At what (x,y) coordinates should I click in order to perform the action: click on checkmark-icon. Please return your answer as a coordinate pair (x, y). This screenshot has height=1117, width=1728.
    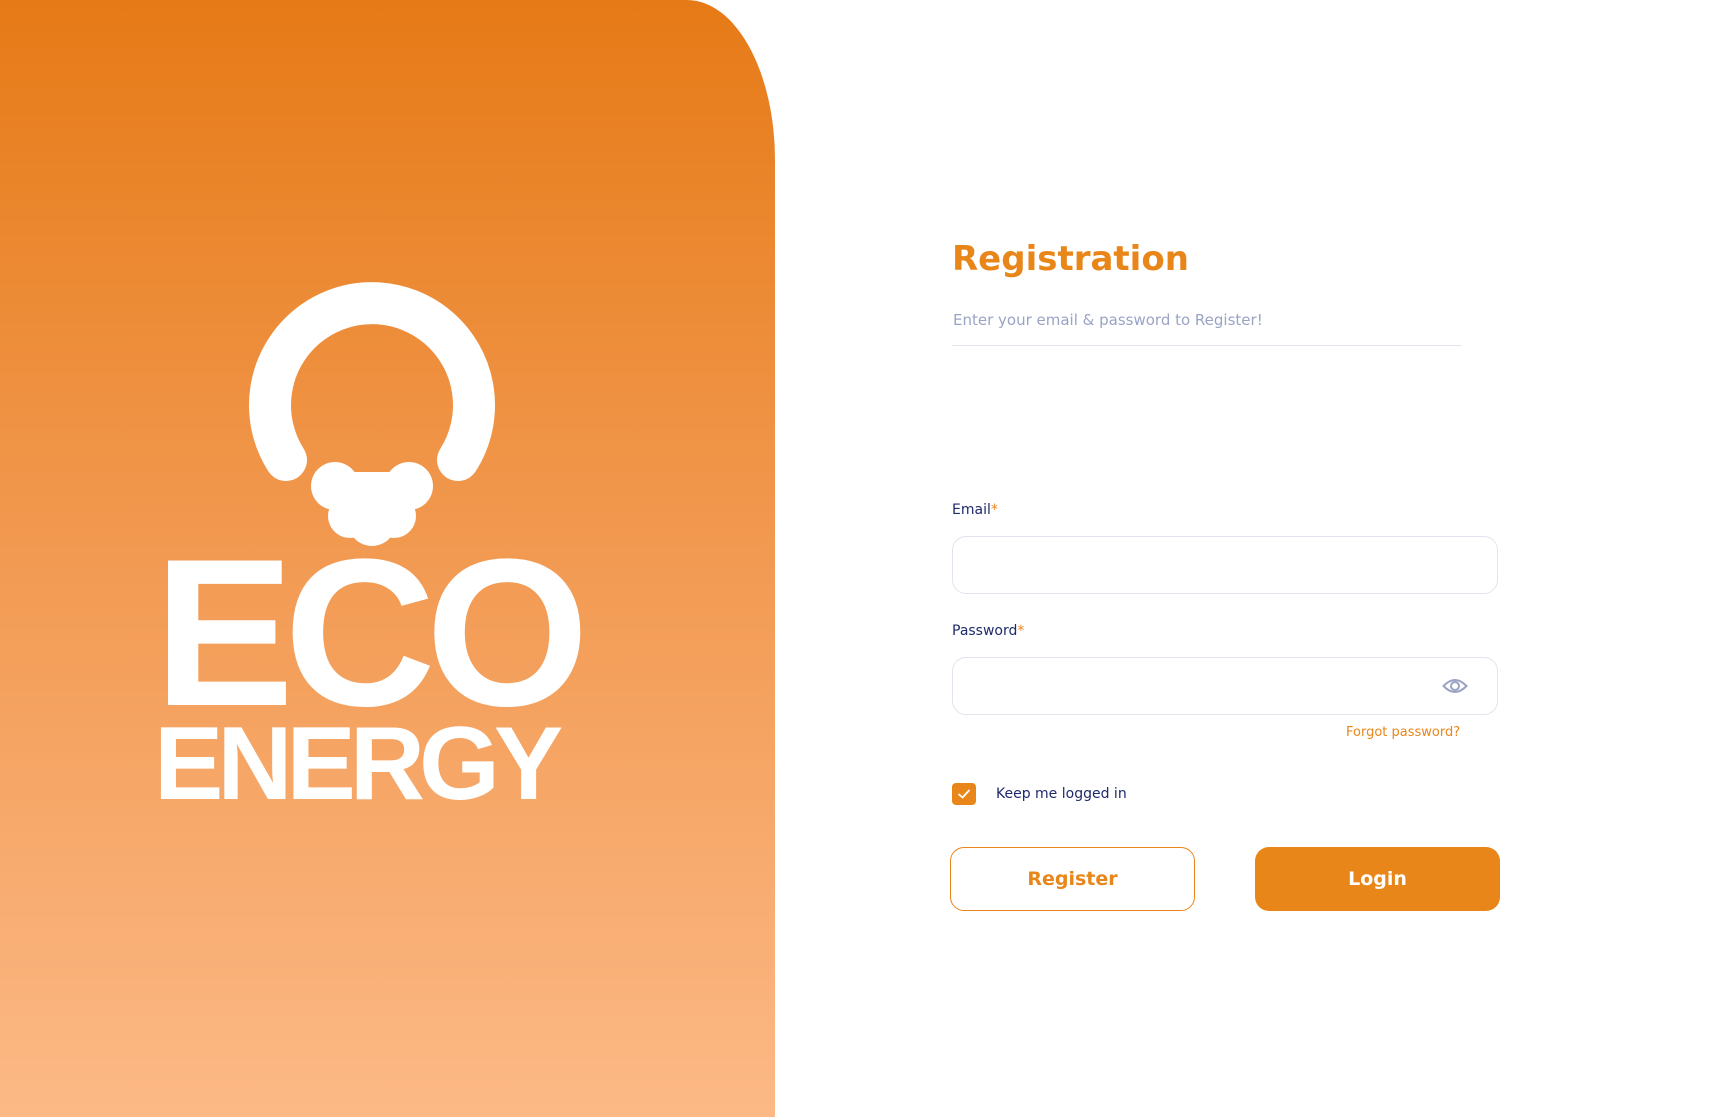
    Looking at the image, I should click on (964, 794).